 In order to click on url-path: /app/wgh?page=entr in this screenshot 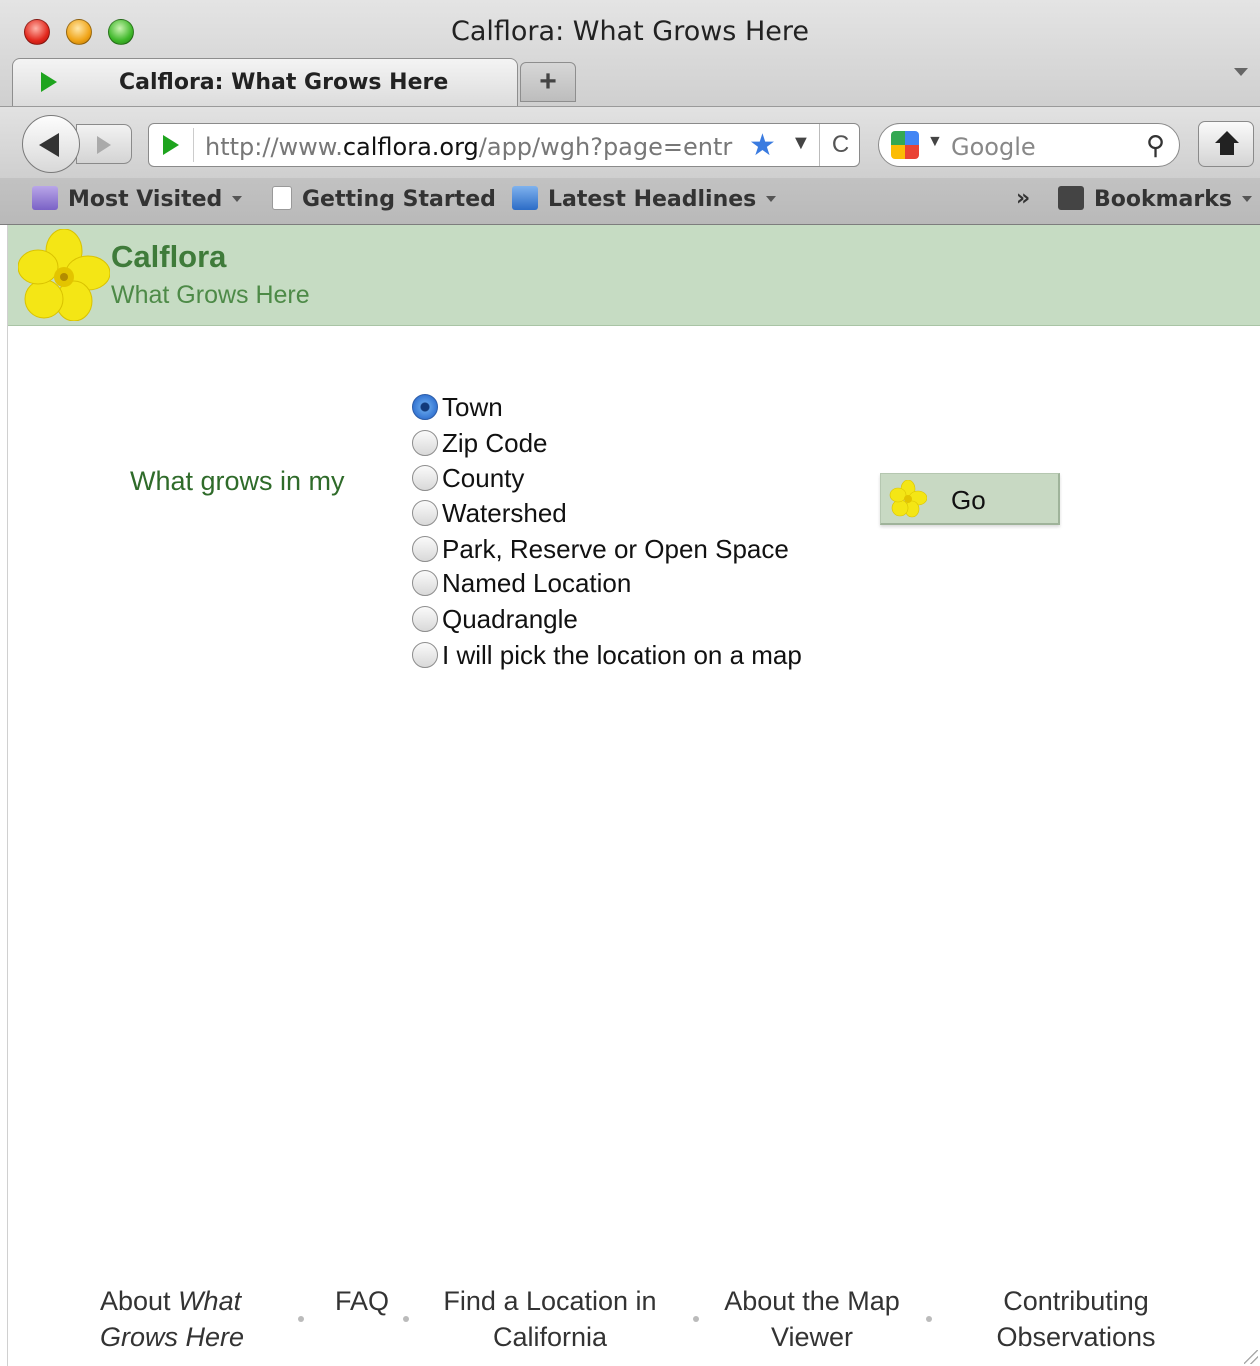, I will do `click(605, 147)`.